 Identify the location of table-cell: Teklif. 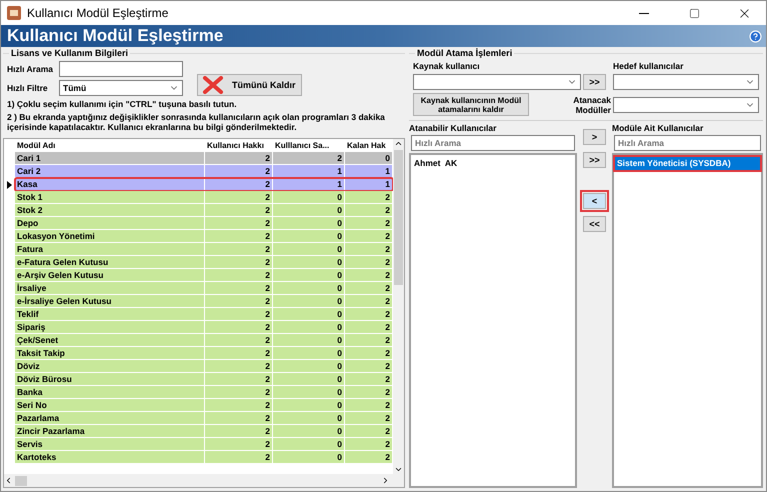
(110, 314).